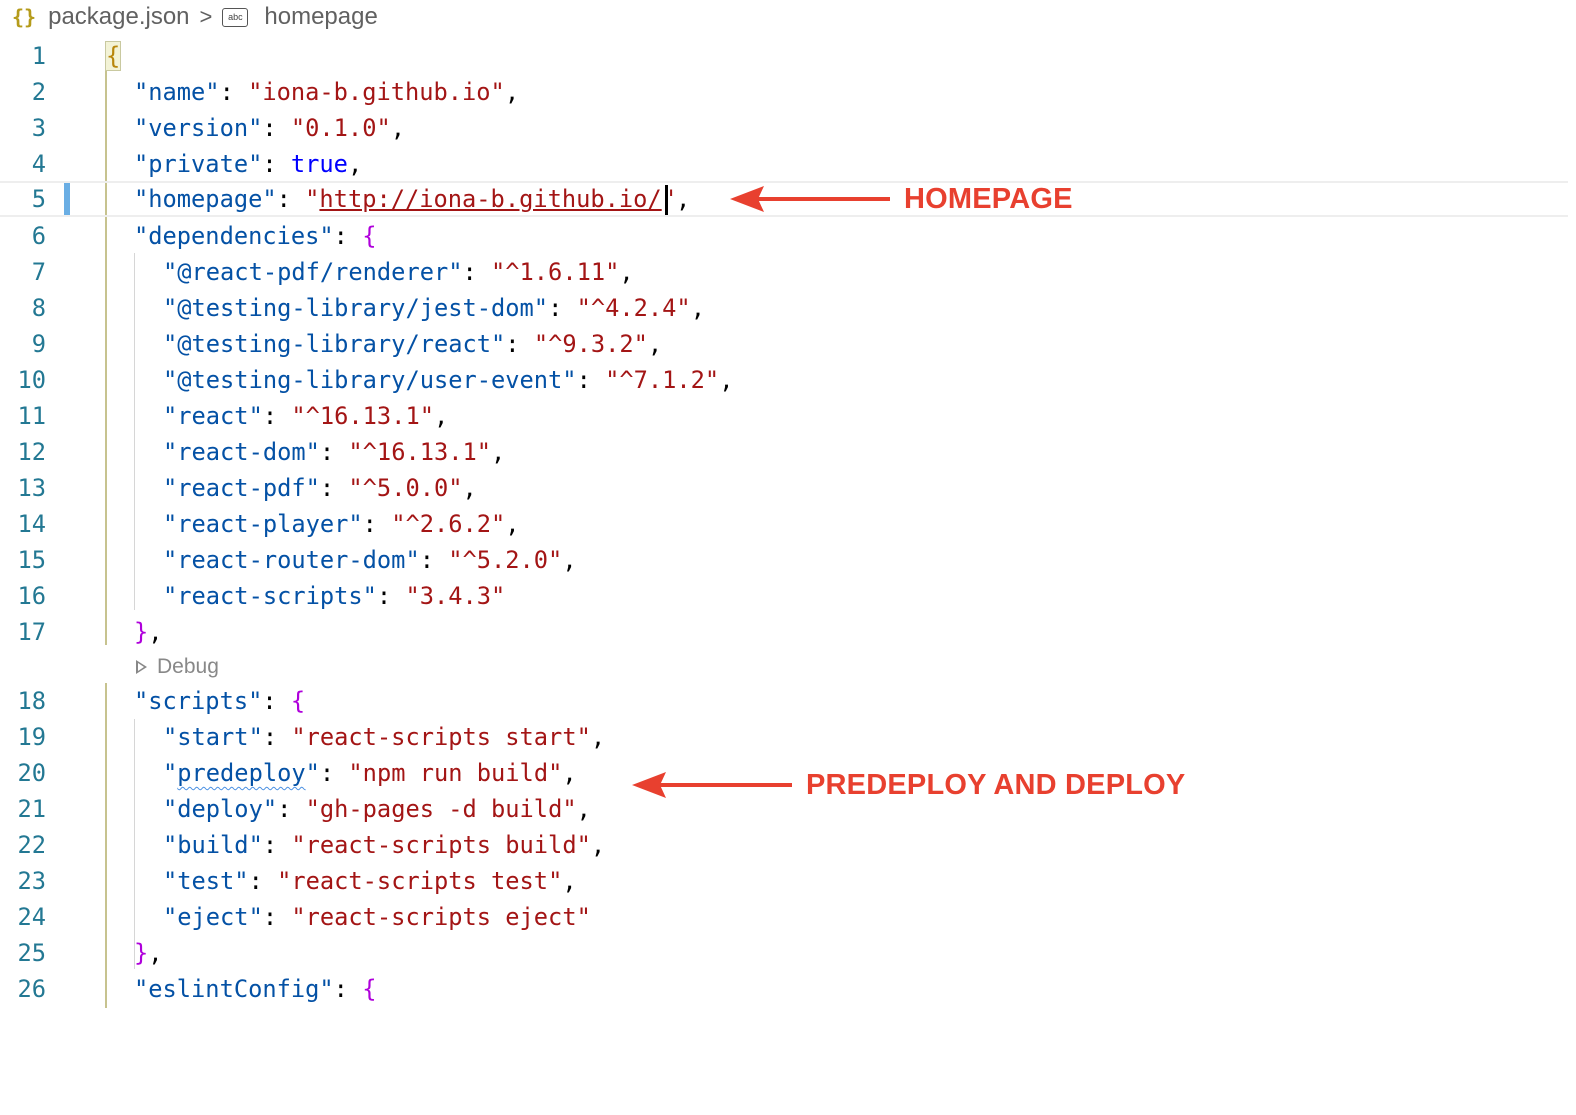  I want to click on breadcrumb: {} package.json > abc homepage, so click(195, 17).